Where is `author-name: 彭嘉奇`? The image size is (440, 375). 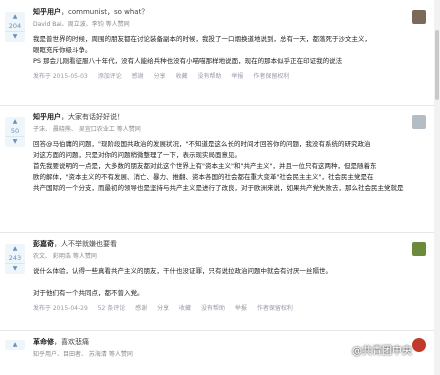 author-name: 彭嘉奇 is located at coordinates (43, 244).